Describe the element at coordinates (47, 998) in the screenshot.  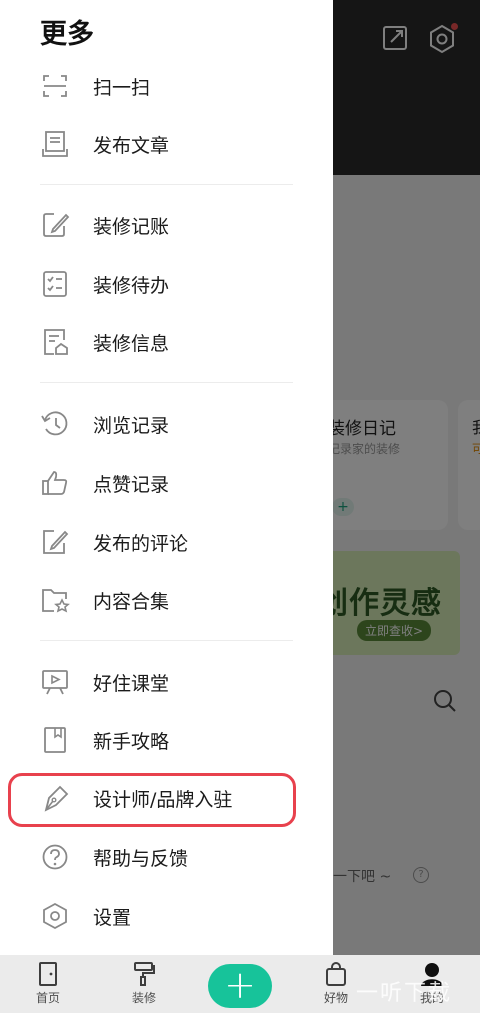
I see `tab-label: 首页` at that location.